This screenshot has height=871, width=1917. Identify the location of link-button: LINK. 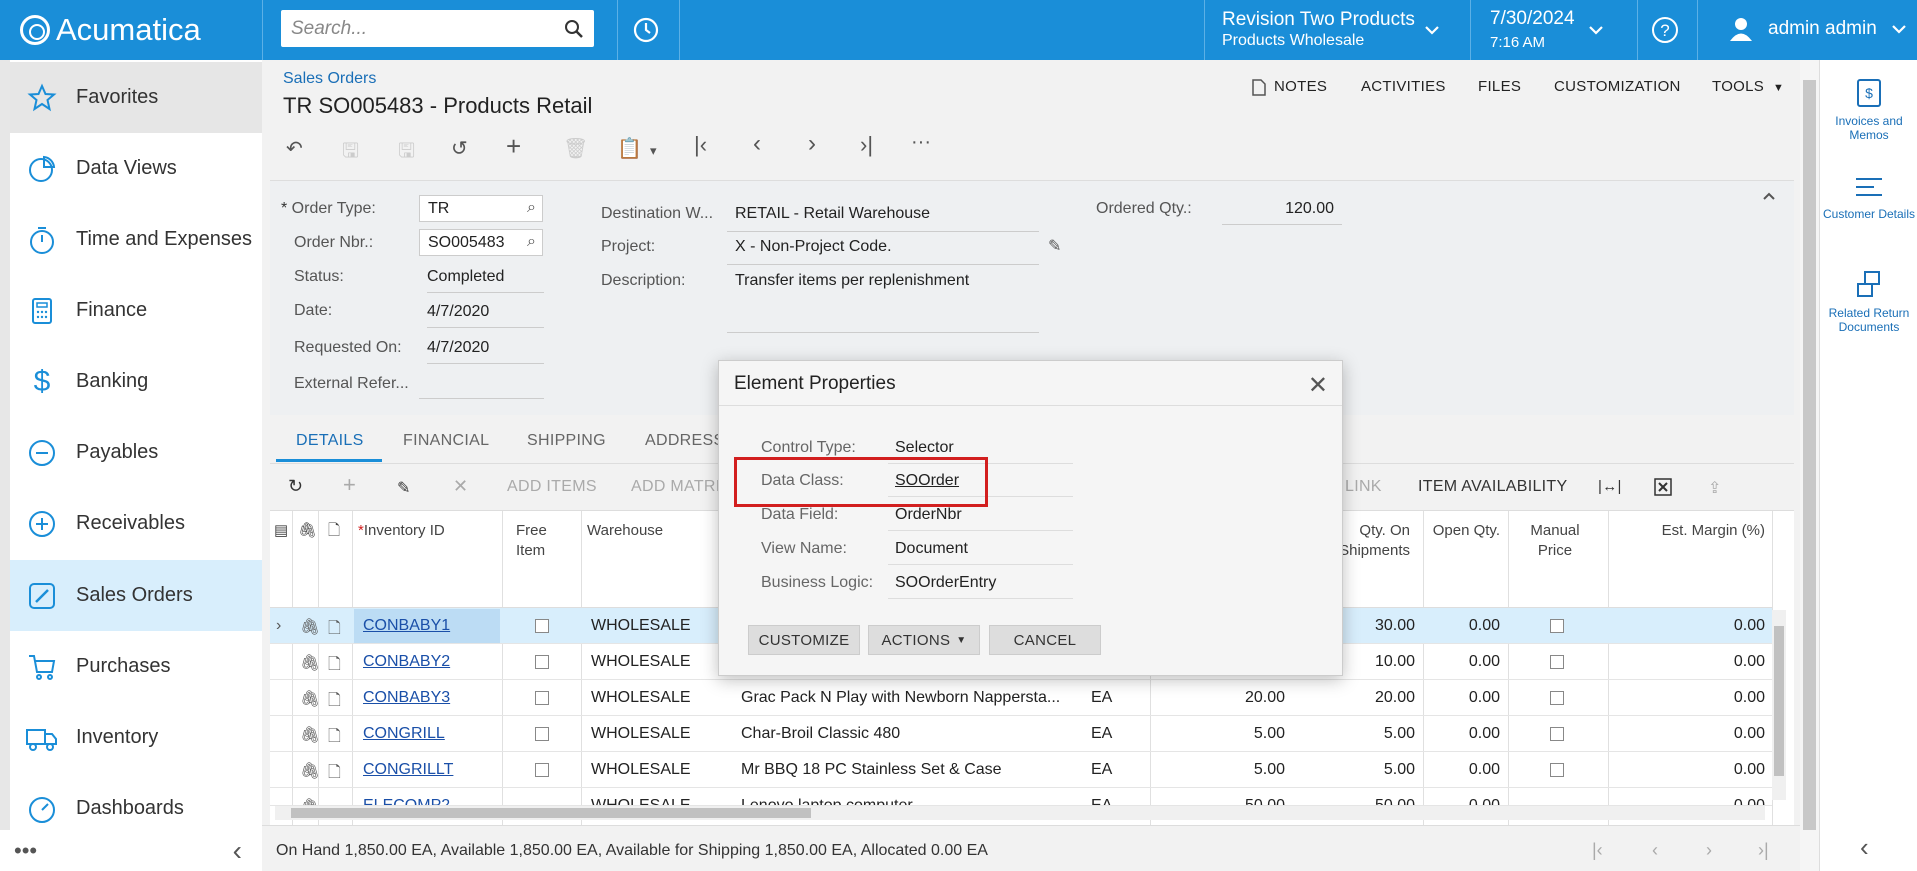
(1363, 487).